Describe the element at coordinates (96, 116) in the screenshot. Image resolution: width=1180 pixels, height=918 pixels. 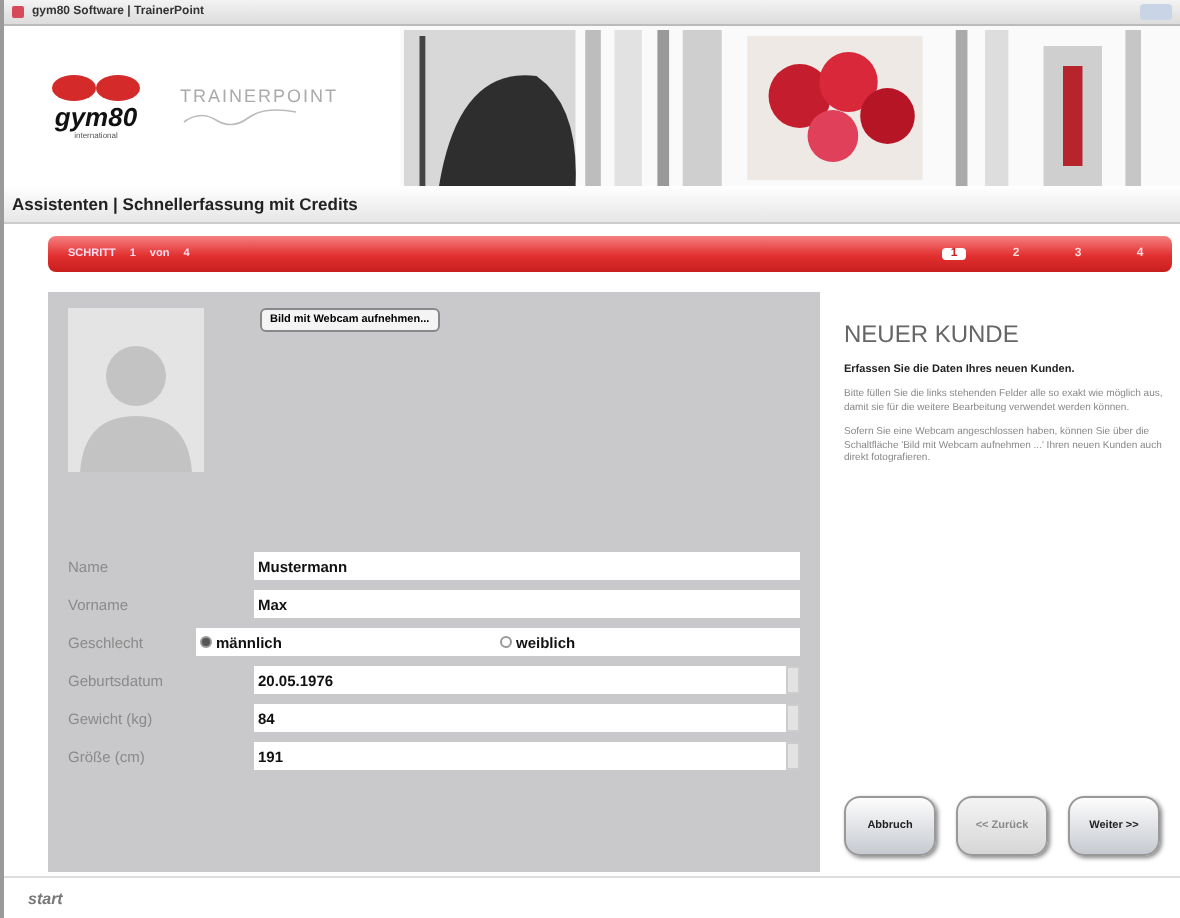
I see `logo-text: gym80` at that location.